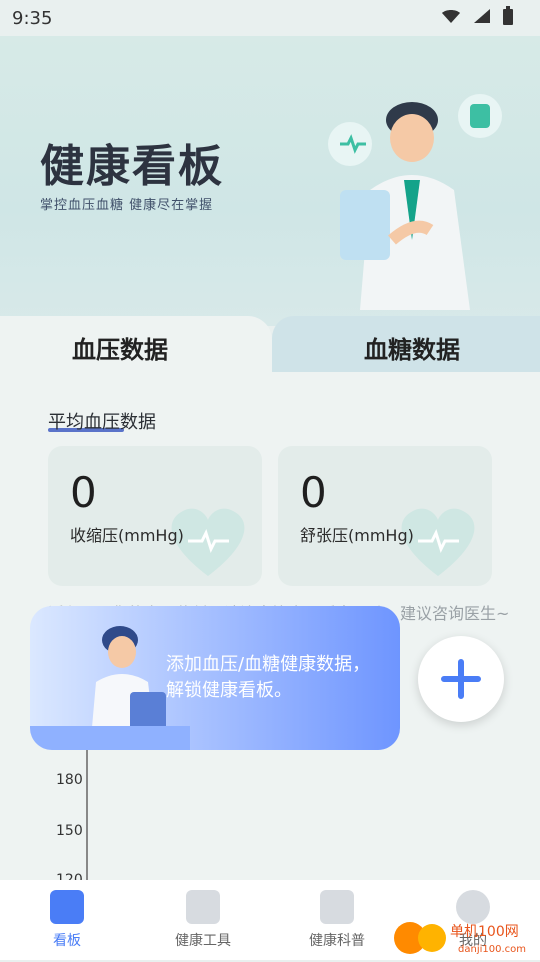 The height and width of the screenshot is (962, 540). Describe the element at coordinates (32, 18) in the screenshot. I see `status-time: 9:35` at that location.